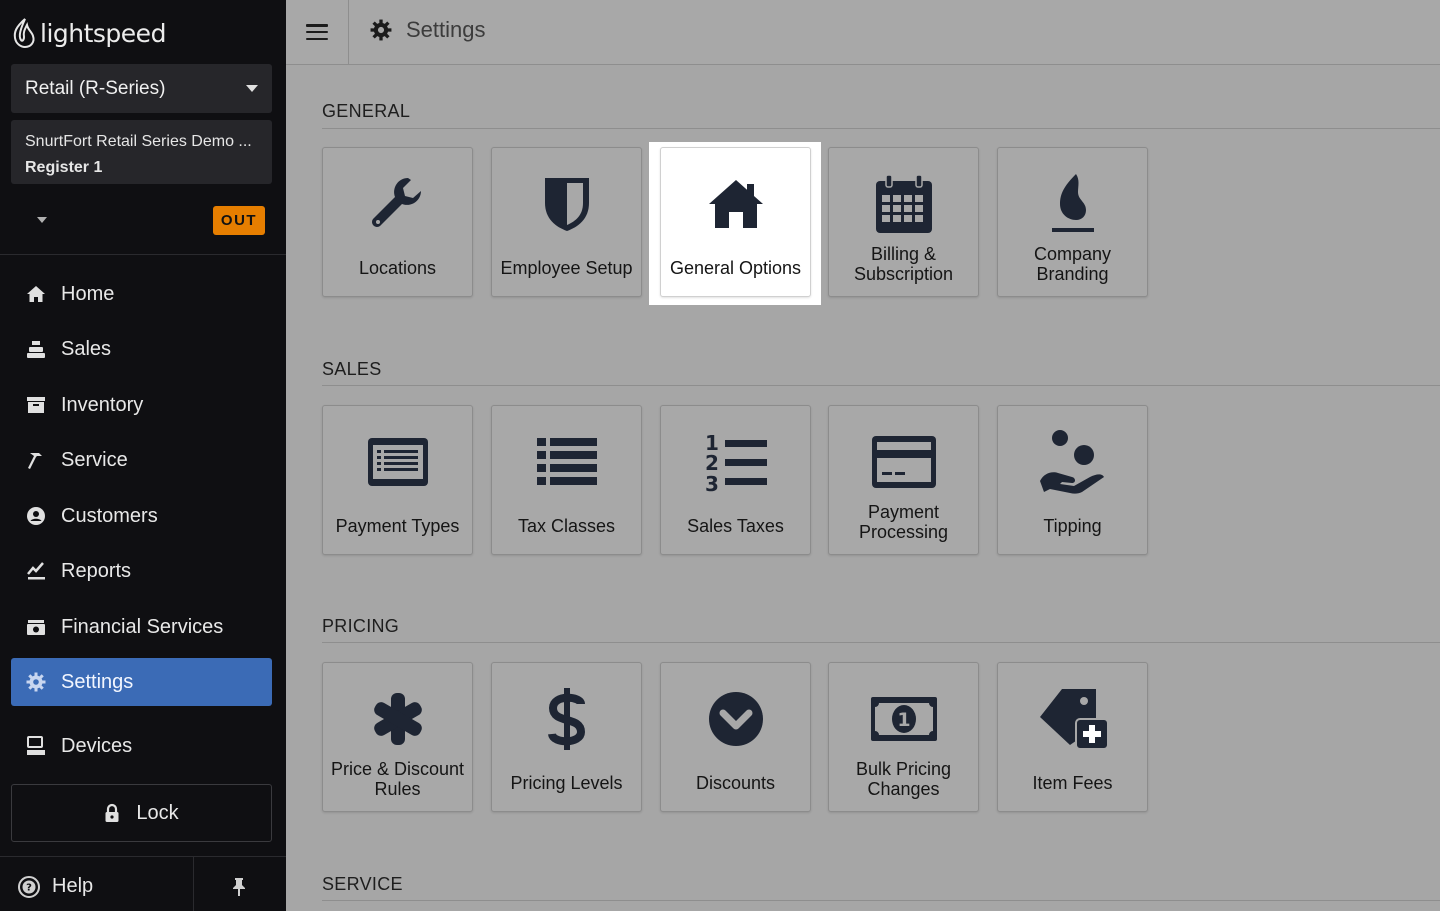  I want to click on tile-label: Price & Discount Rules, so click(397, 779).